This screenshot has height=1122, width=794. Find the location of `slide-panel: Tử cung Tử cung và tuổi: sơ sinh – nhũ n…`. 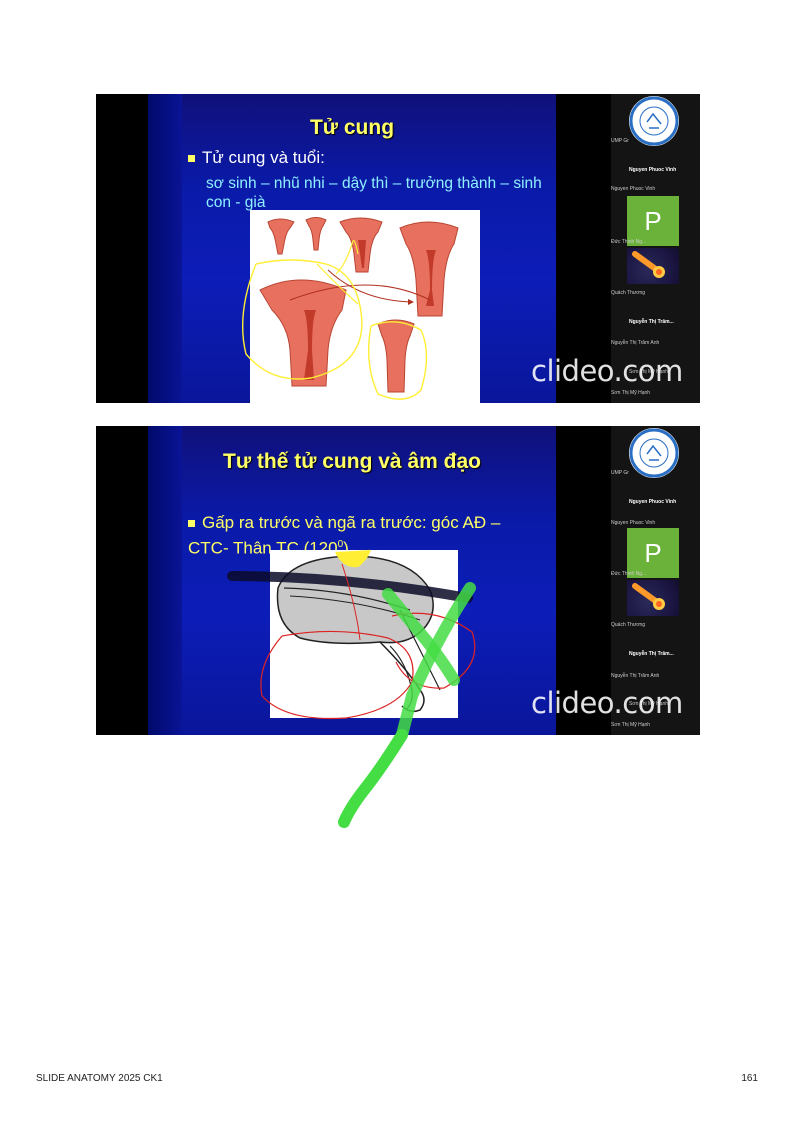

slide-panel: Tử cung Tử cung và tuổi: sơ sinh – nhũ n… is located at coordinates (352, 248).